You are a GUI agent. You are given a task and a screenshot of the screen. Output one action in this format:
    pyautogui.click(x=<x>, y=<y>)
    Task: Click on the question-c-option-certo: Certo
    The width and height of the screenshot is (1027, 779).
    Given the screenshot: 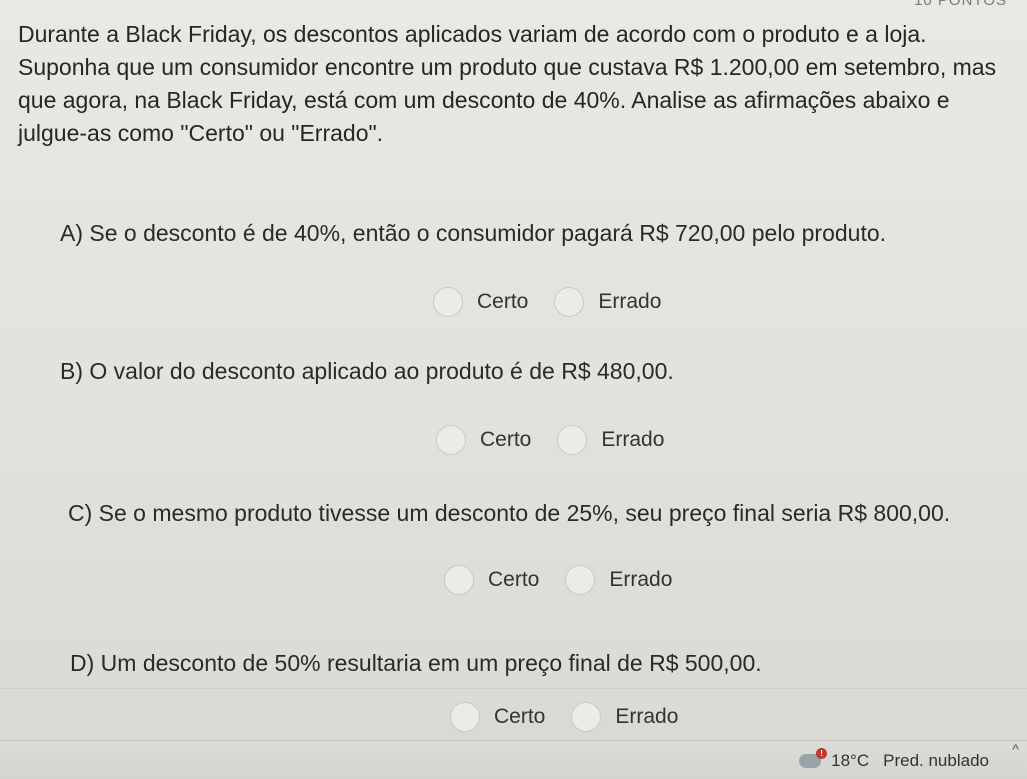 What is the action you would take?
    pyautogui.click(x=491, y=580)
    